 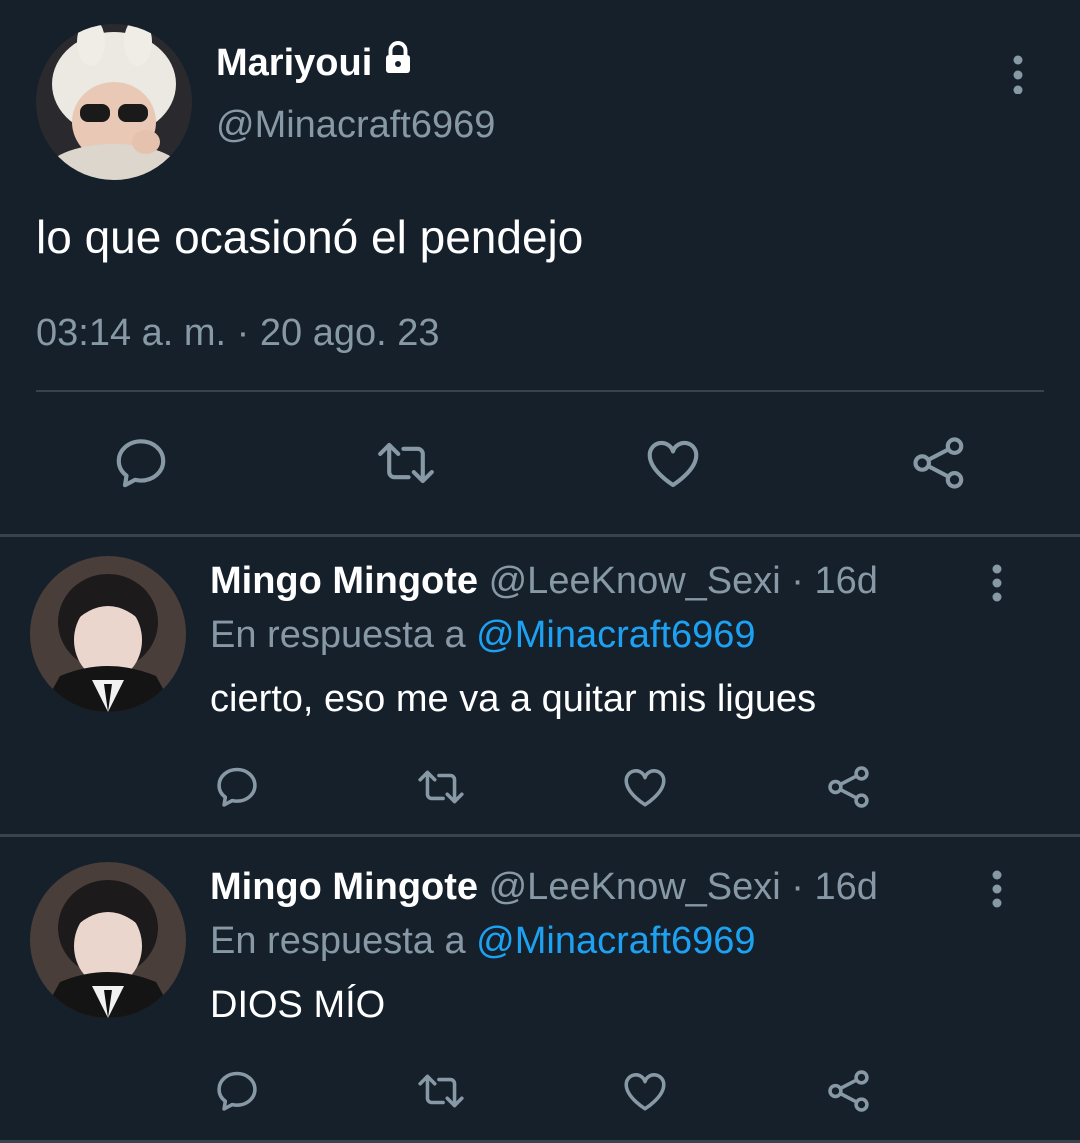 I want to click on reply-text: DIOS MÍO, so click(x=298, y=1005).